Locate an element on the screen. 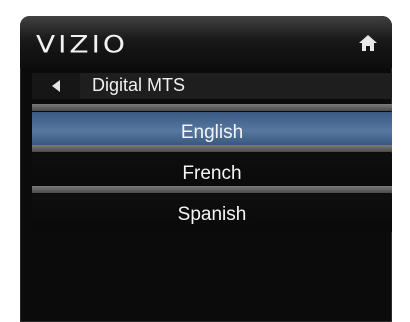 The width and height of the screenshot is (410, 322). menu-header: VIZIO is located at coordinates (206, 42).